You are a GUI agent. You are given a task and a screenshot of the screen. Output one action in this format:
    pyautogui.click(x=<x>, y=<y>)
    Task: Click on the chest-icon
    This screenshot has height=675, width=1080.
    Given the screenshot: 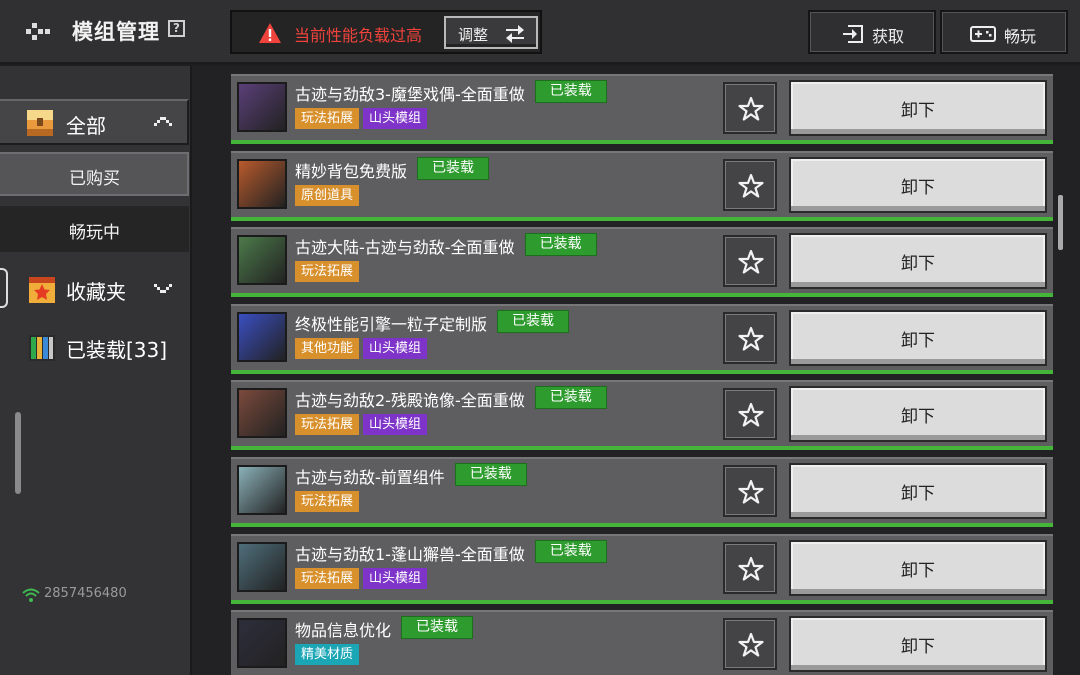 What is the action you would take?
    pyautogui.click(x=40, y=123)
    